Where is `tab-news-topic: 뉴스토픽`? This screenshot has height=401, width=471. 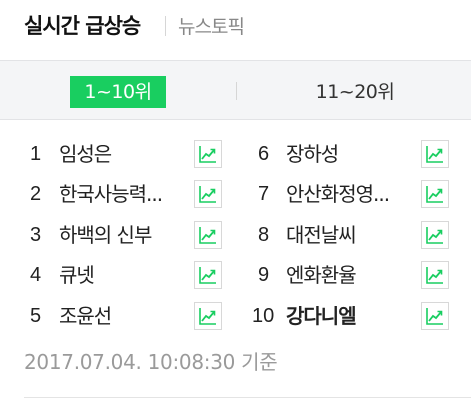 tab-news-topic: 뉴스토픽 is located at coordinates (211, 25).